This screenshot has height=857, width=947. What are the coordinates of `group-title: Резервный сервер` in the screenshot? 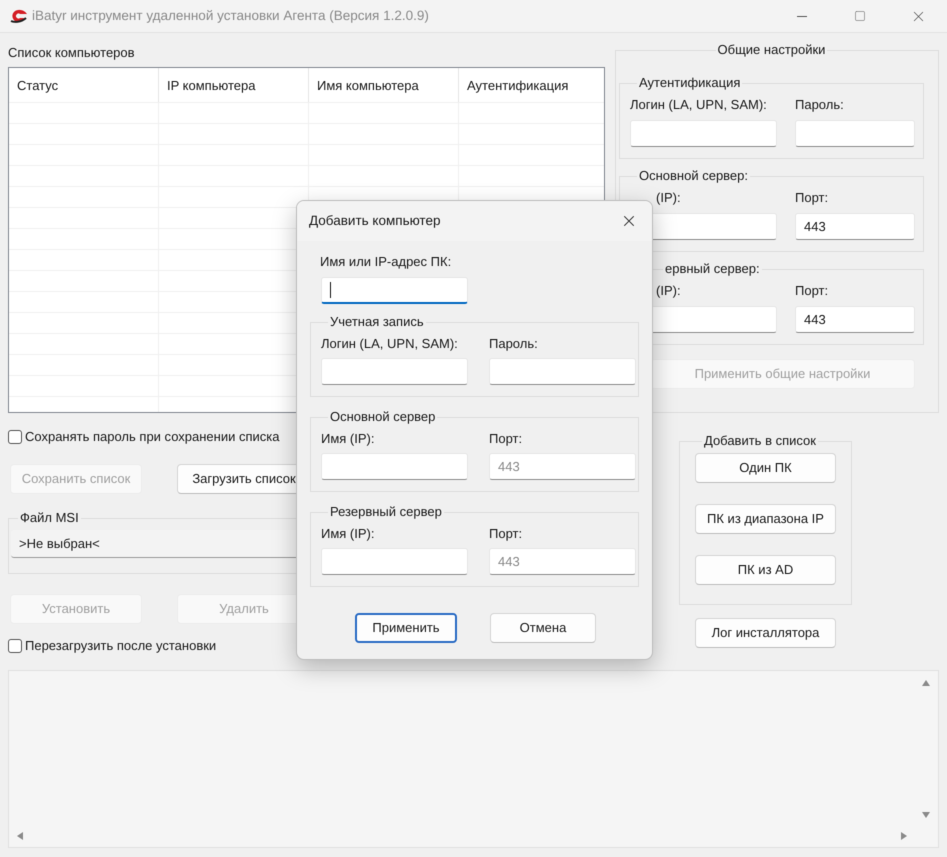 It's located at (386, 511).